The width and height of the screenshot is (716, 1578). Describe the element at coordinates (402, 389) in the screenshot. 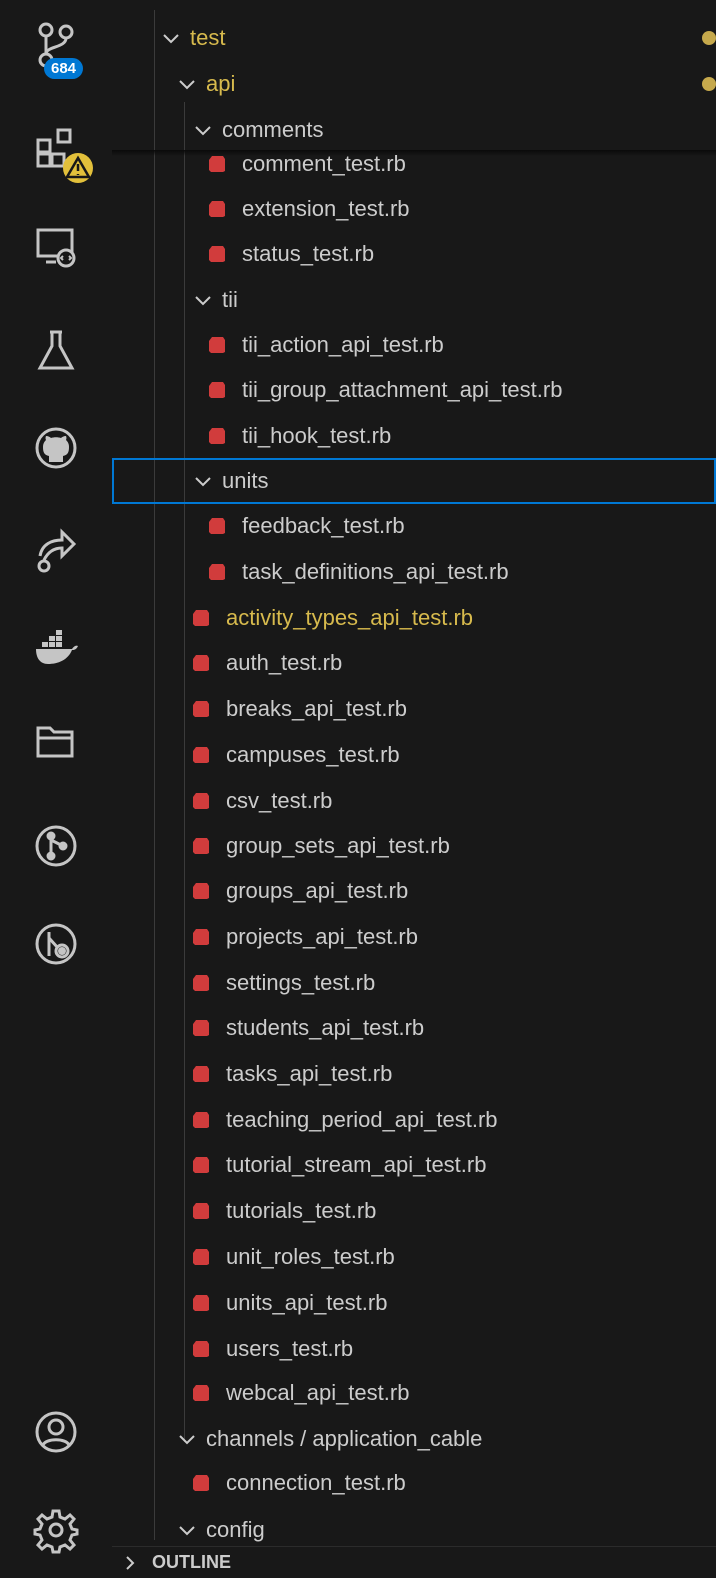

I see `file-label: tii_group_attachment_api_test.rb` at that location.